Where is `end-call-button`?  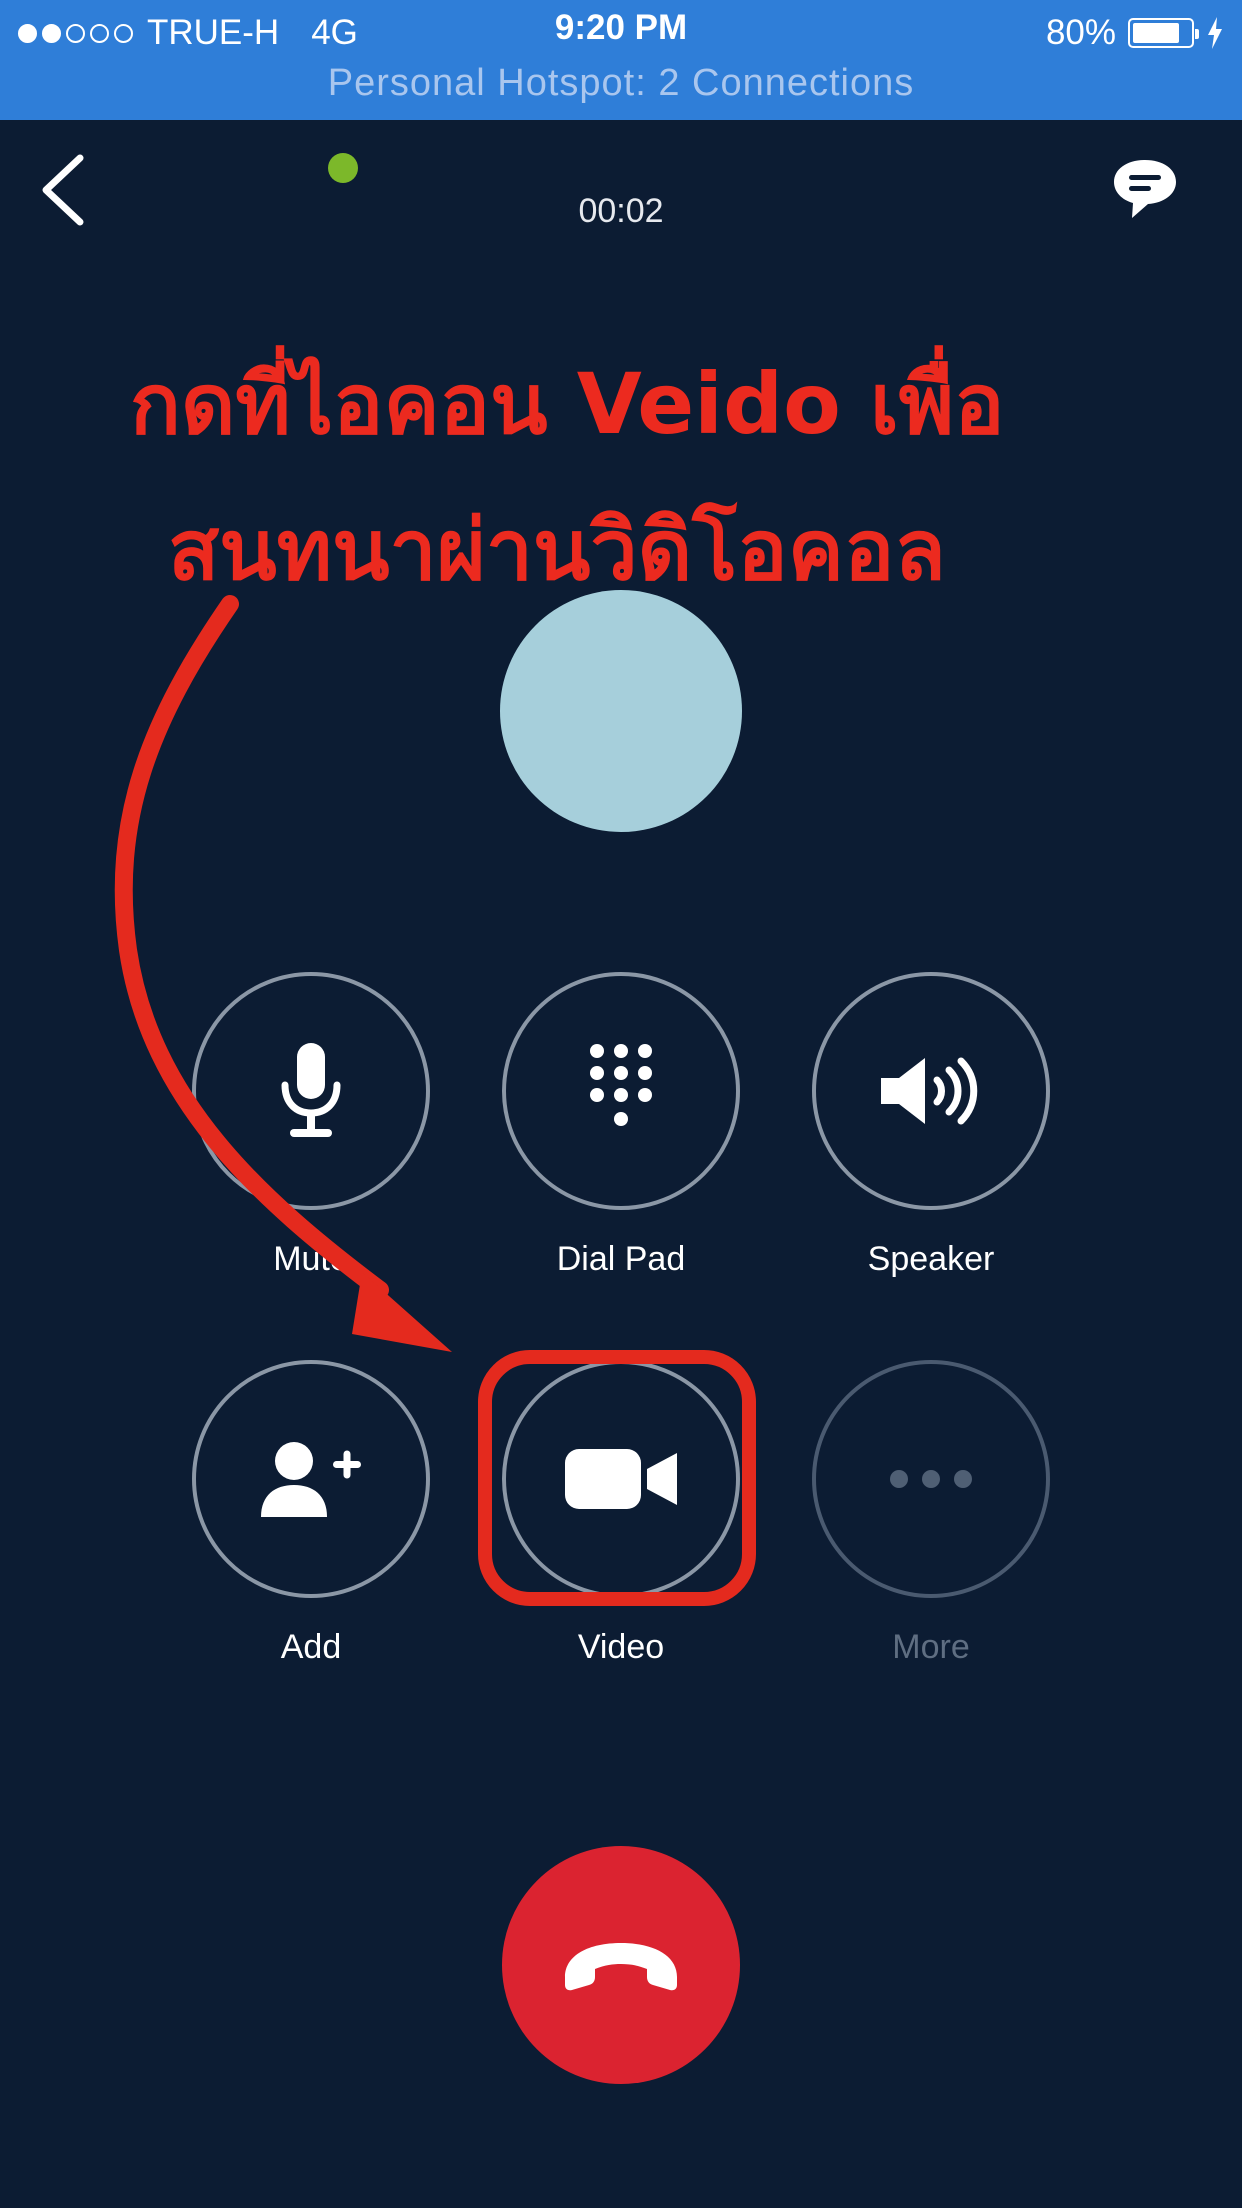
end-call-button is located at coordinates (621, 1965).